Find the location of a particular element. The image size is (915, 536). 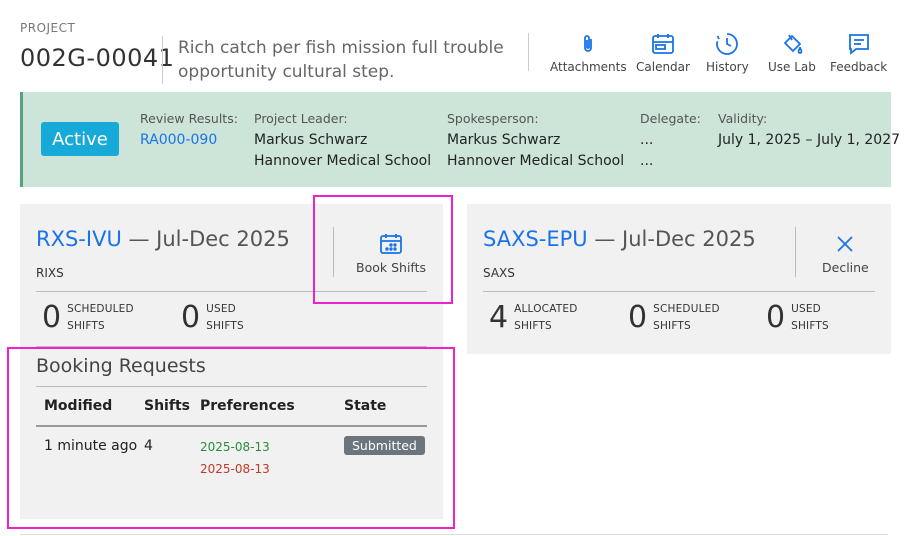

feedback-label: Feedback is located at coordinates (859, 67).